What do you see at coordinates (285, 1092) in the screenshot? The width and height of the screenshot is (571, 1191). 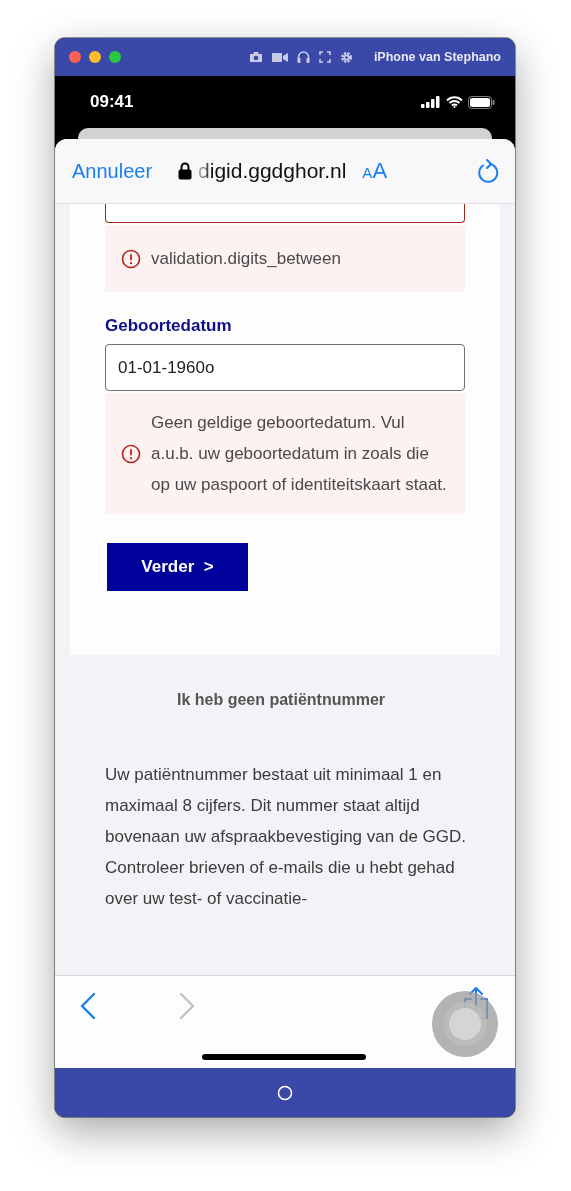 I see `home-button-icon` at bounding box center [285, 1092].